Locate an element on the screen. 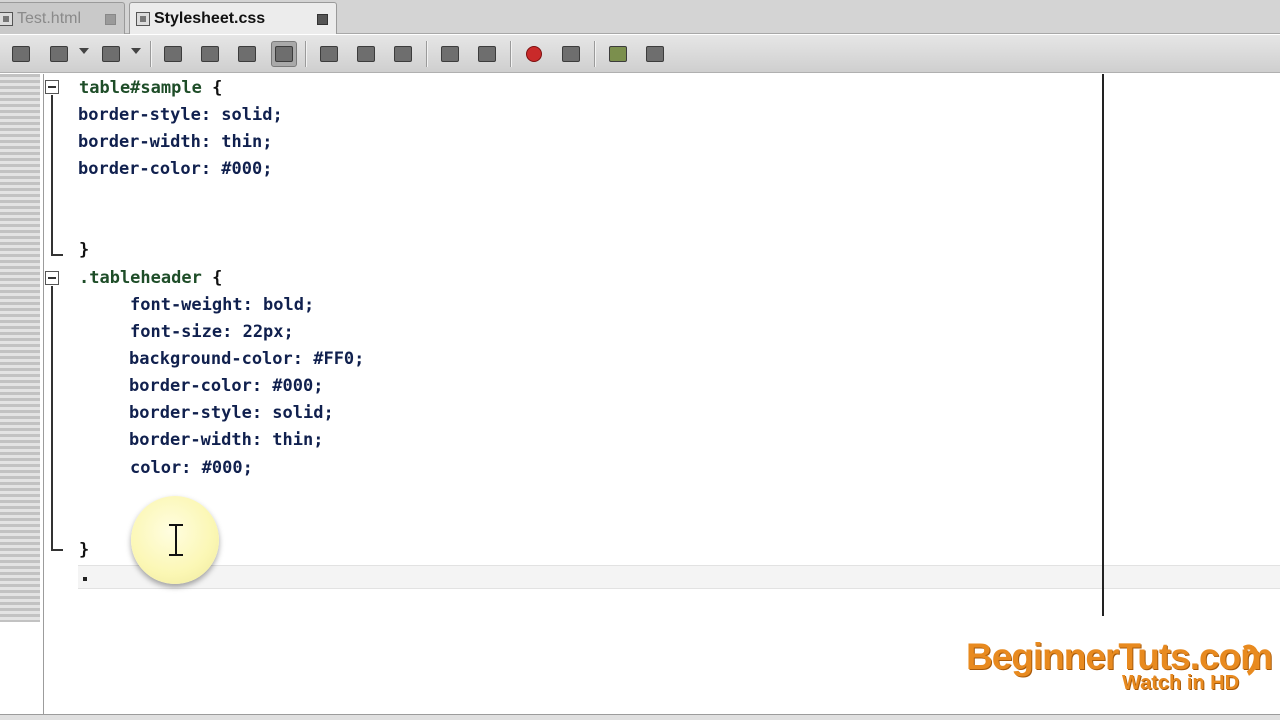 This screenshot has height=720, width=1280. open-file-icon is located at coordinates (21, 54).